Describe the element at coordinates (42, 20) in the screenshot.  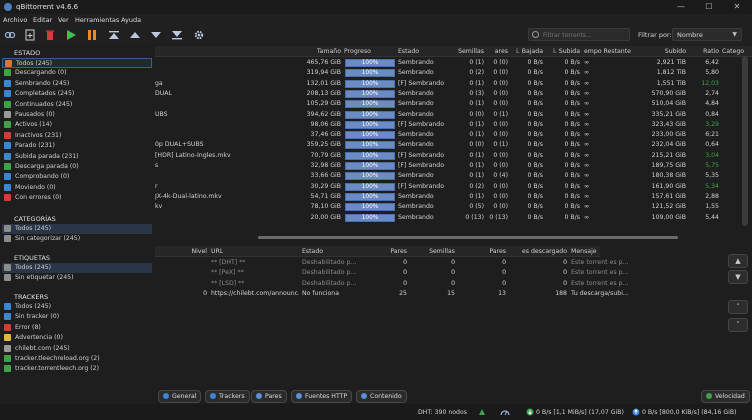
I see `menu-editar: Editar` at that location.